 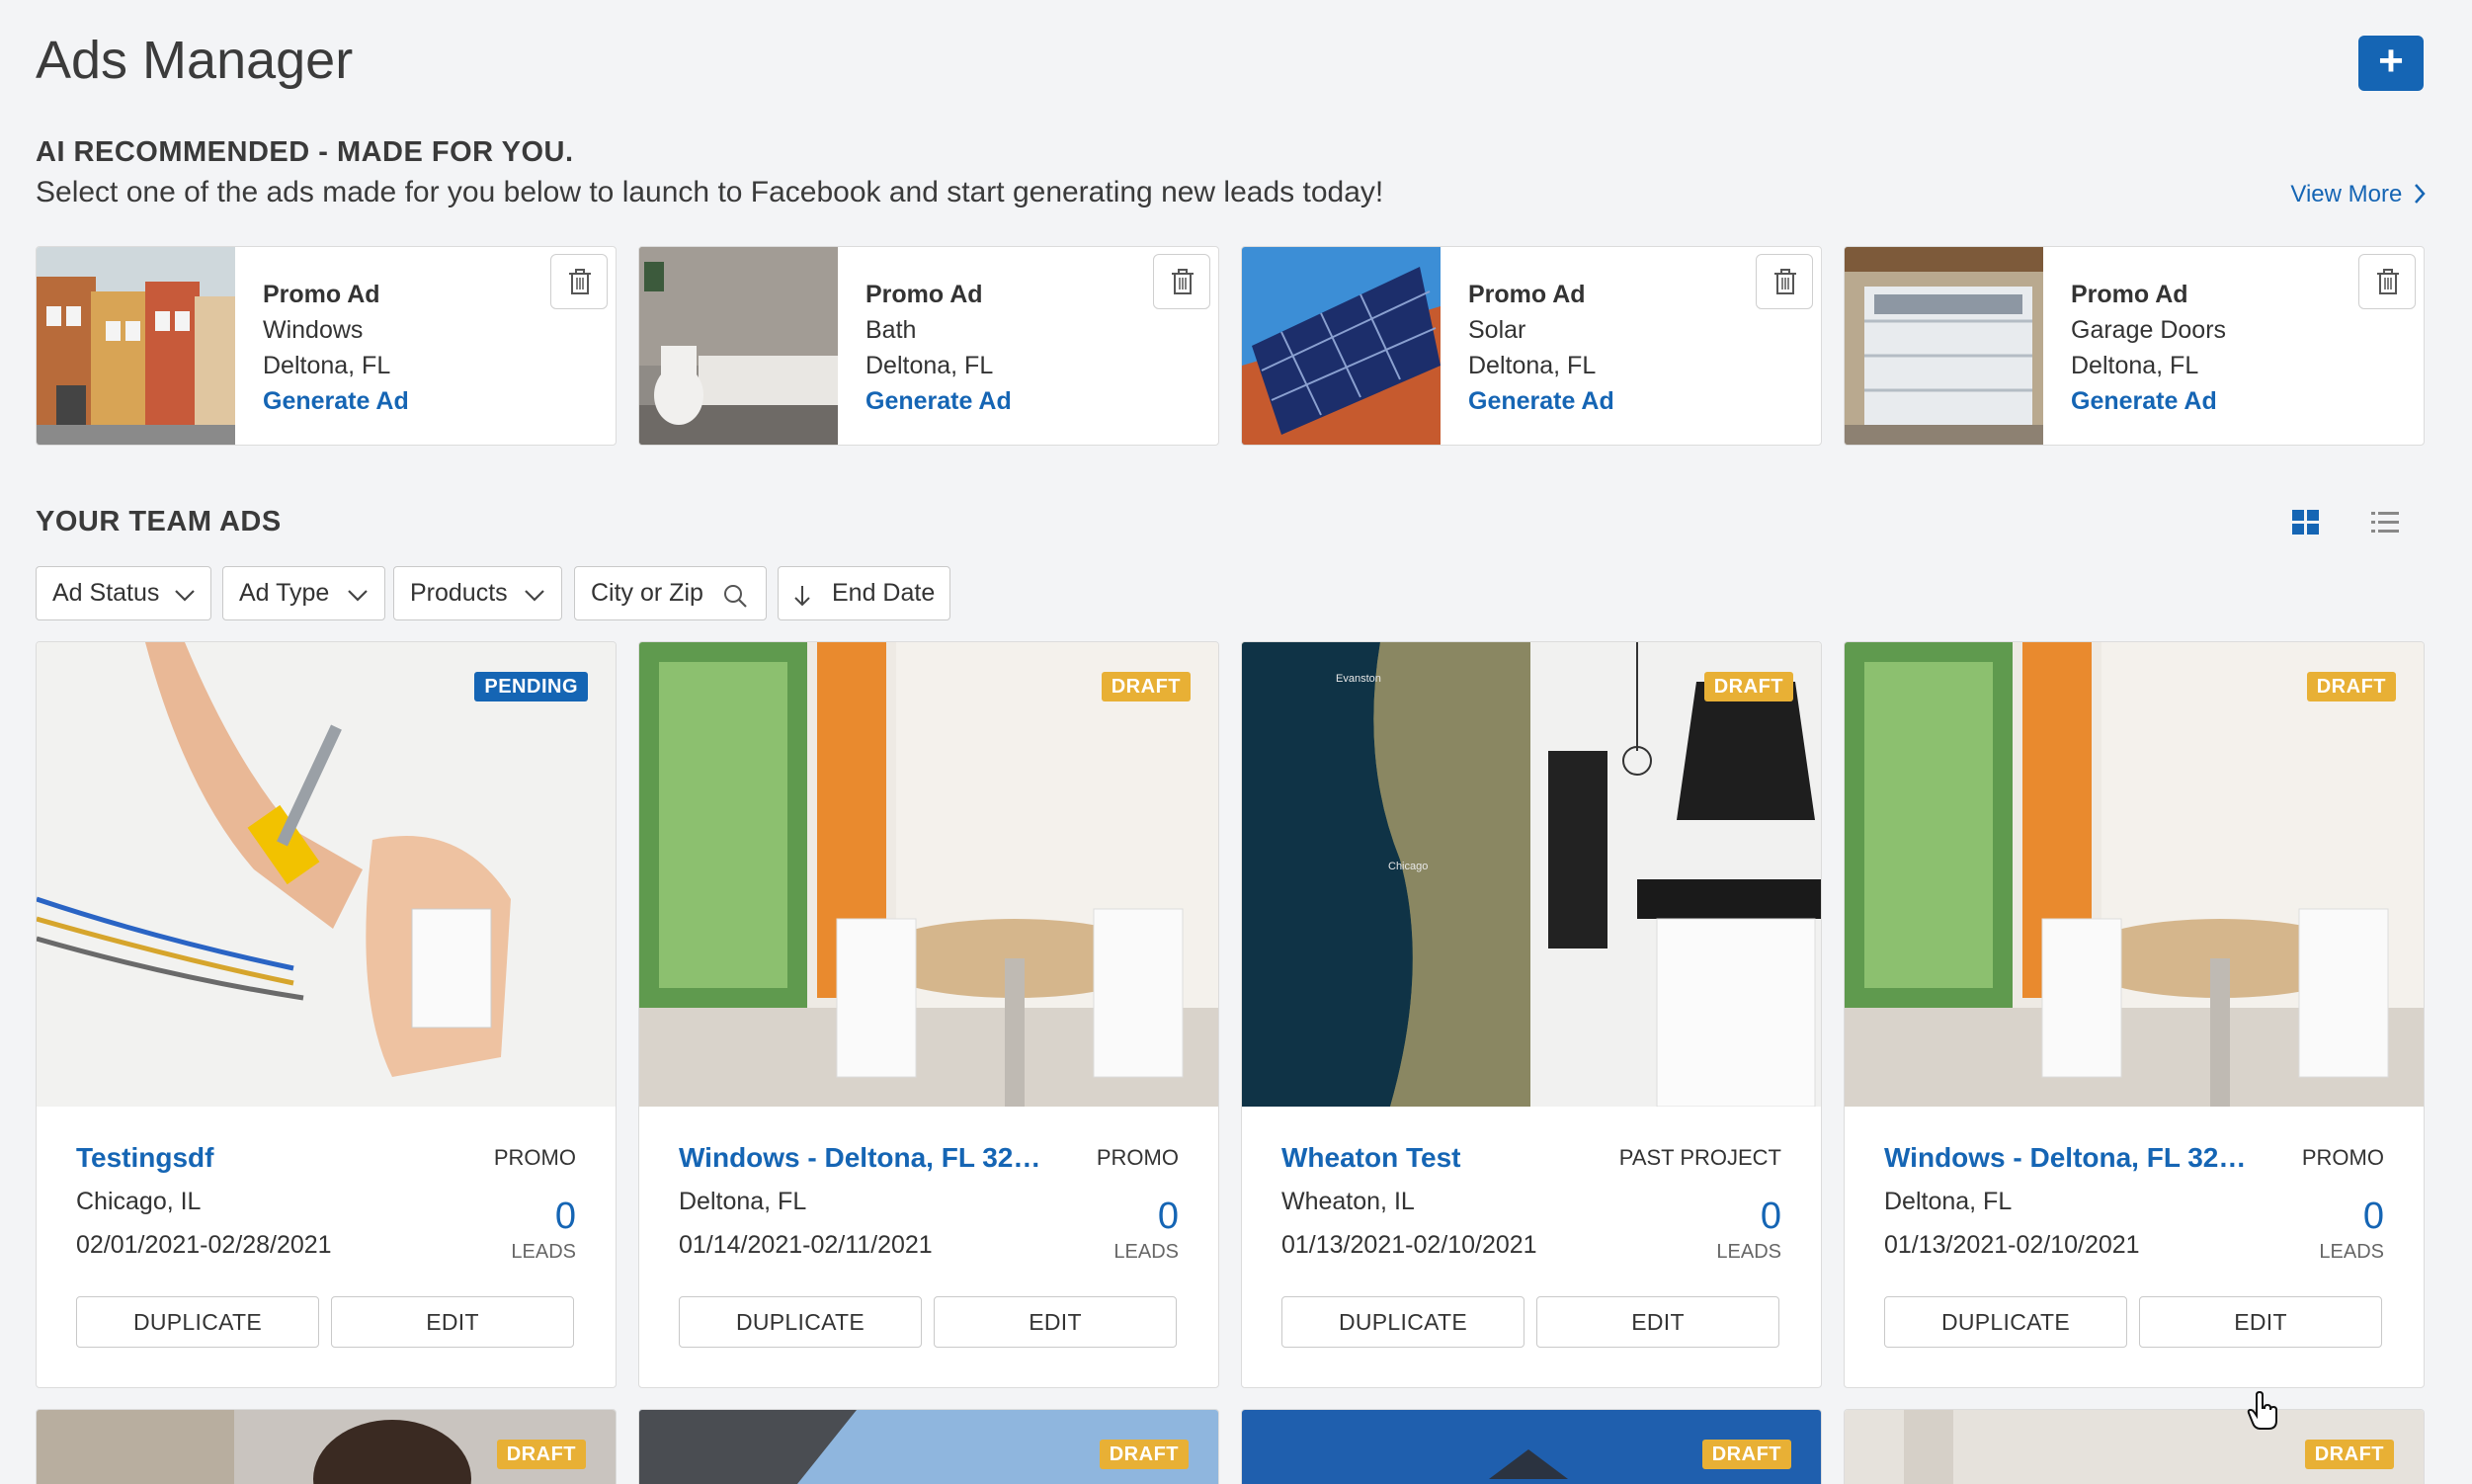 I want to click on ad-dates: 01/14/2021-02/11/2021, so click(x=806, y=1245).